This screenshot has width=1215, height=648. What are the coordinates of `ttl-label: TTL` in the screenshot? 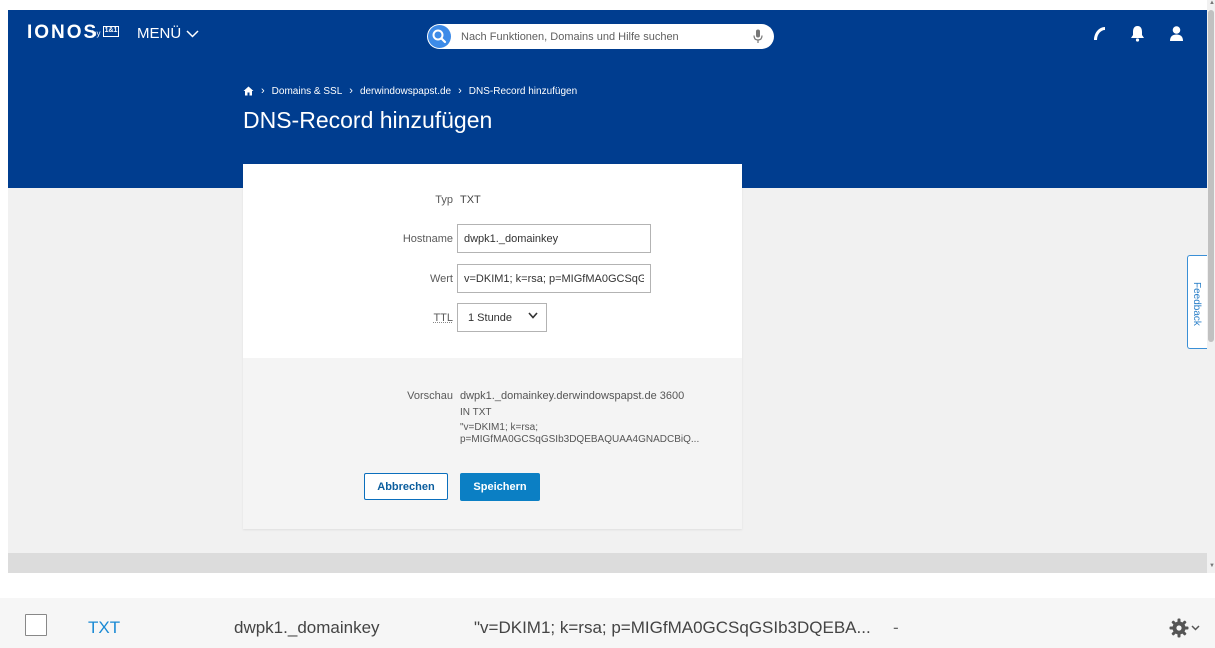 It's located at (443, 318).